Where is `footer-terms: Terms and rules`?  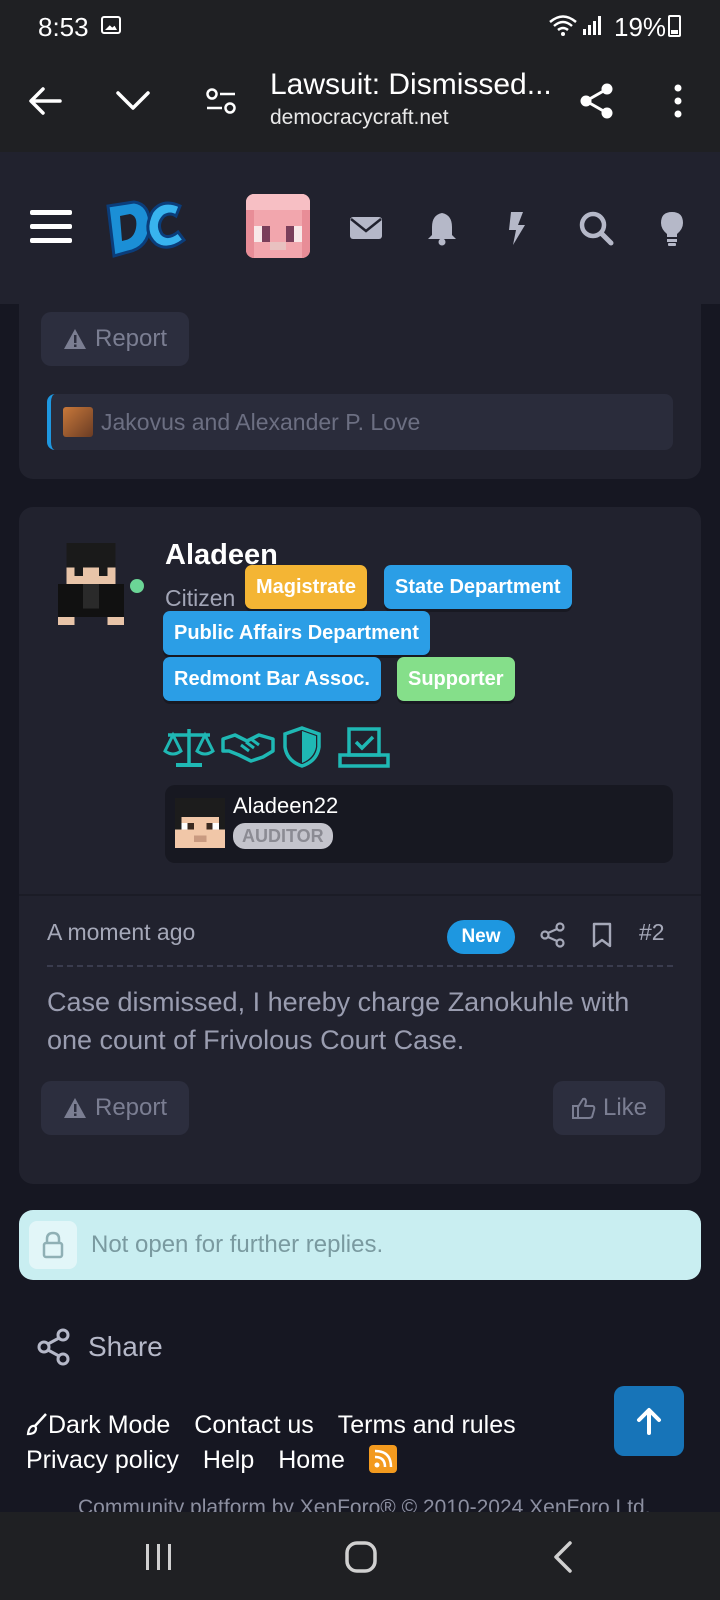
footer-terms: Terms and rules is located at coordinates (427, 1425).